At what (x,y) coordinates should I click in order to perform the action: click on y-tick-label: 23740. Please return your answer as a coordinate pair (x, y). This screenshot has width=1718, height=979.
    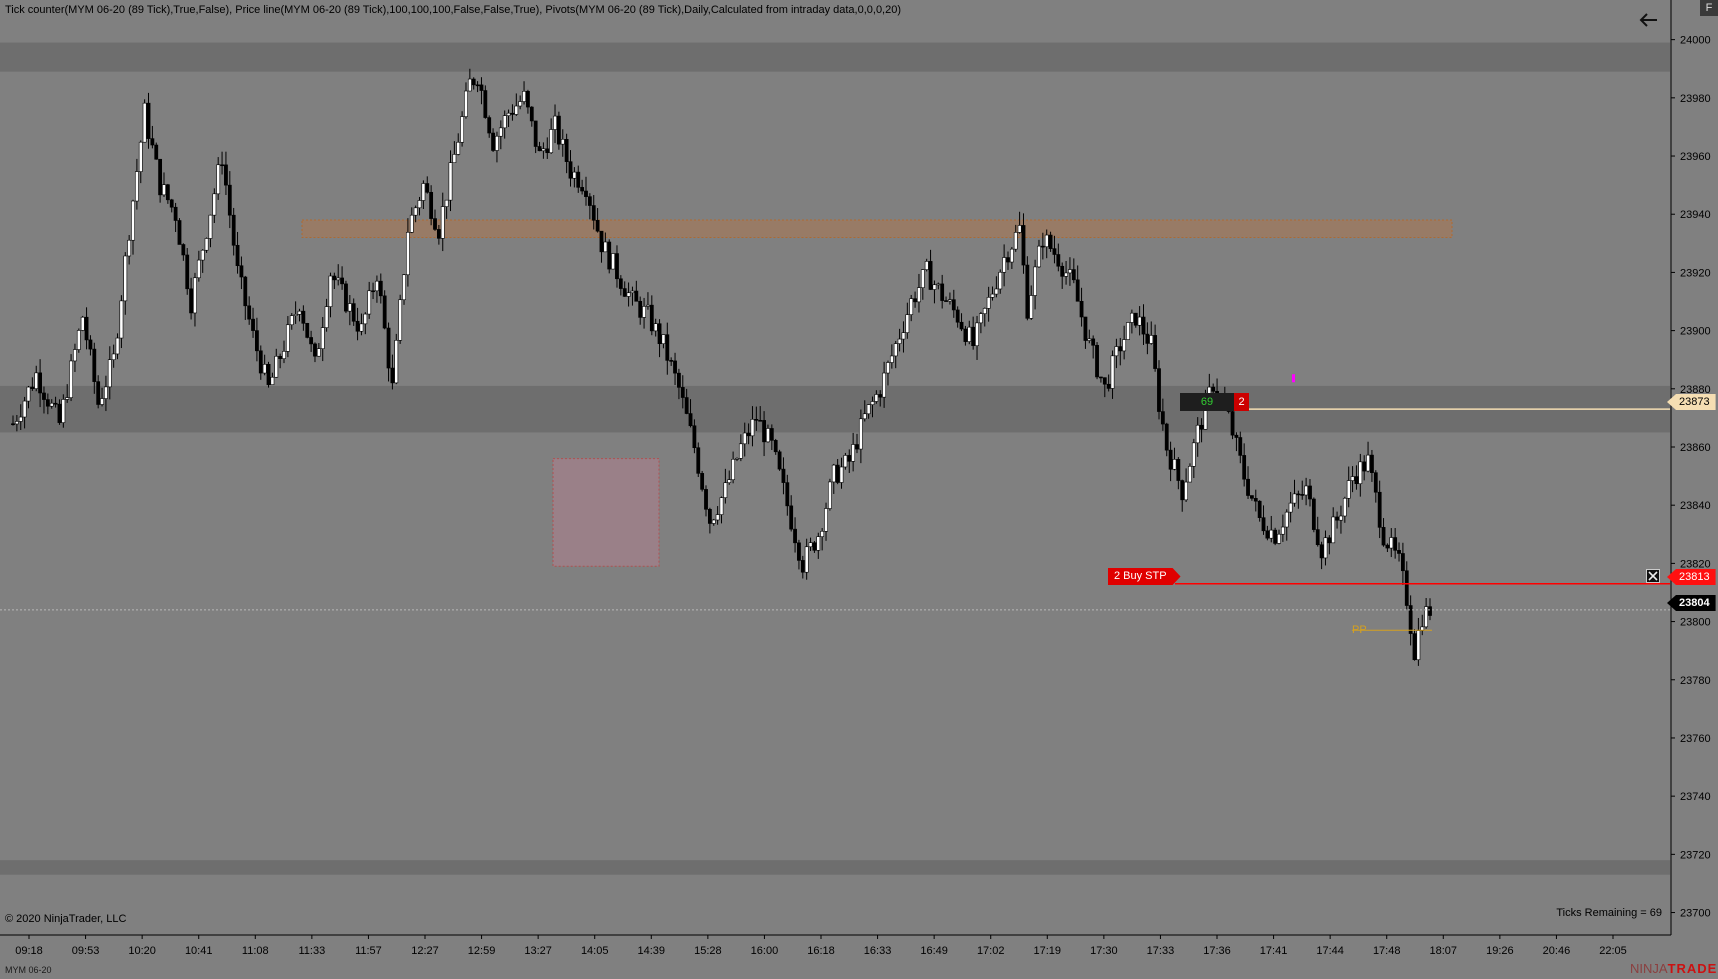
    Looking at the image, I should click on (1695, 797).